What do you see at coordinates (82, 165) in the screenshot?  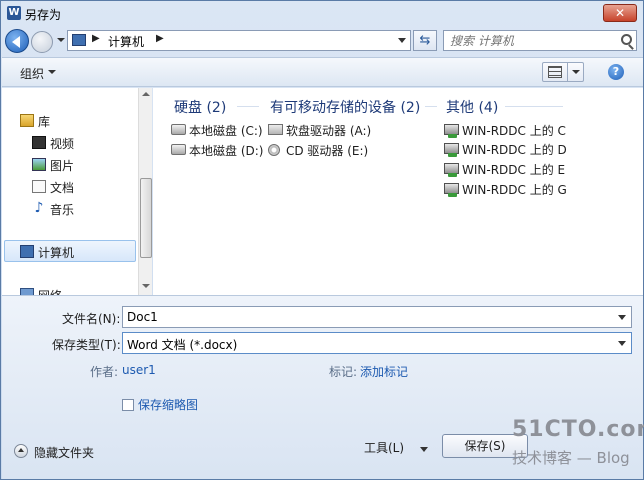 I see `sidebar-item-pictures: 图片` at bounding box center [82, 165].